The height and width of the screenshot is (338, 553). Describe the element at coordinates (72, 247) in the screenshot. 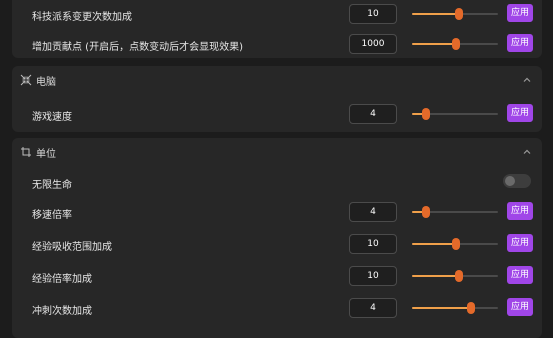

I see `setting-label: 经验吸收范围加成` at that location.